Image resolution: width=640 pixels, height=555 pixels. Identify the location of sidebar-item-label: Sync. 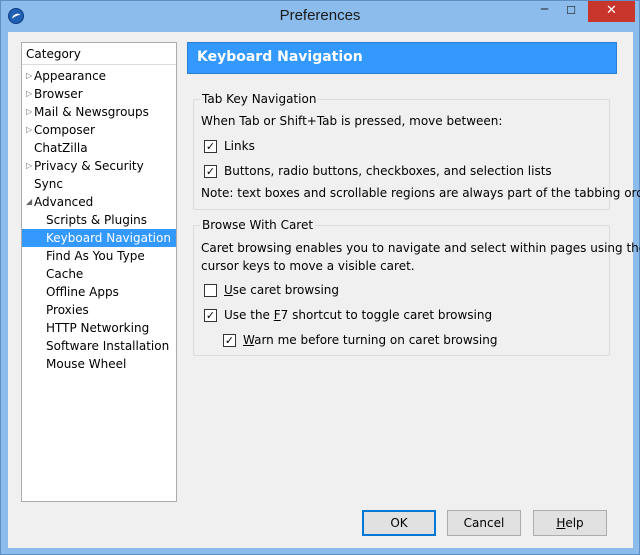
(48, 184).